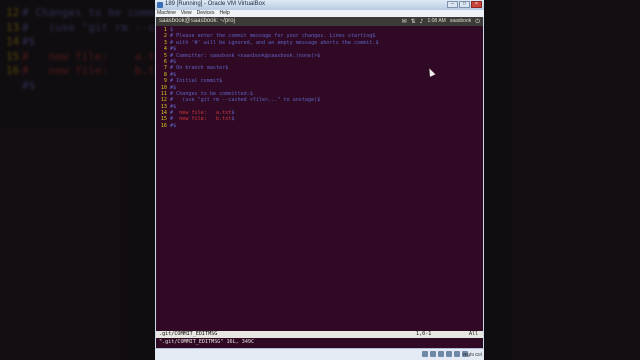  Describe the element at coordinates (206, 13) in the screenshot. I see `menu-devices: Devices` at that location.